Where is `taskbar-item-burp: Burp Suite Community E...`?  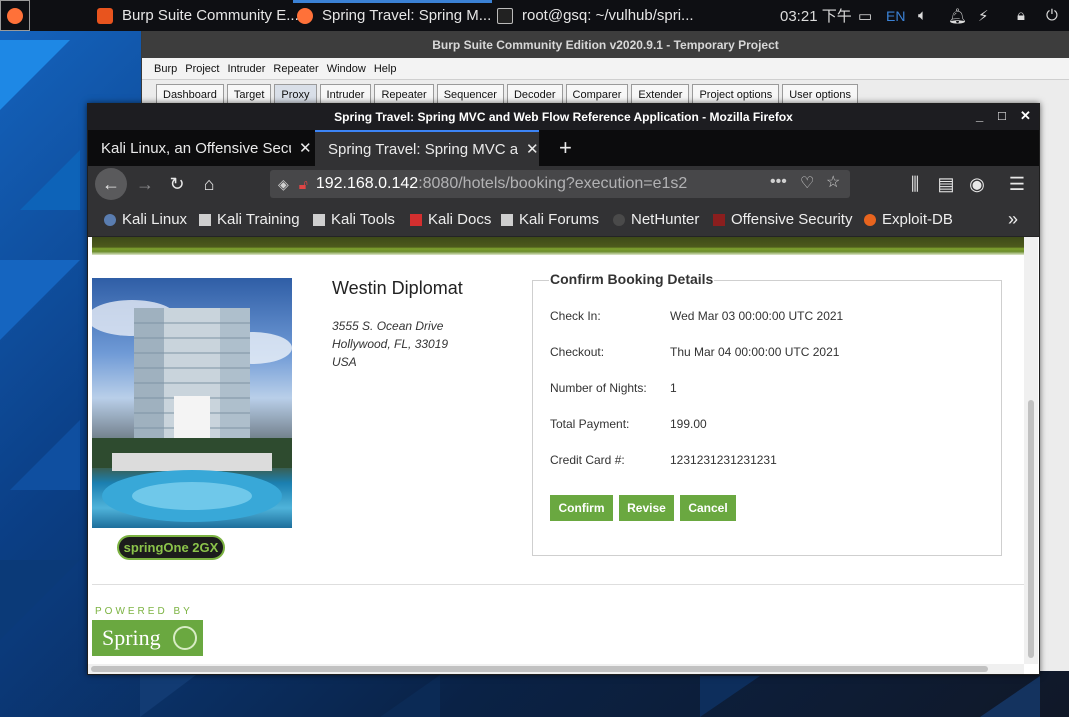 taskbar-item-burp: Burp Suite Community E... is located at coordinates (198, 15).